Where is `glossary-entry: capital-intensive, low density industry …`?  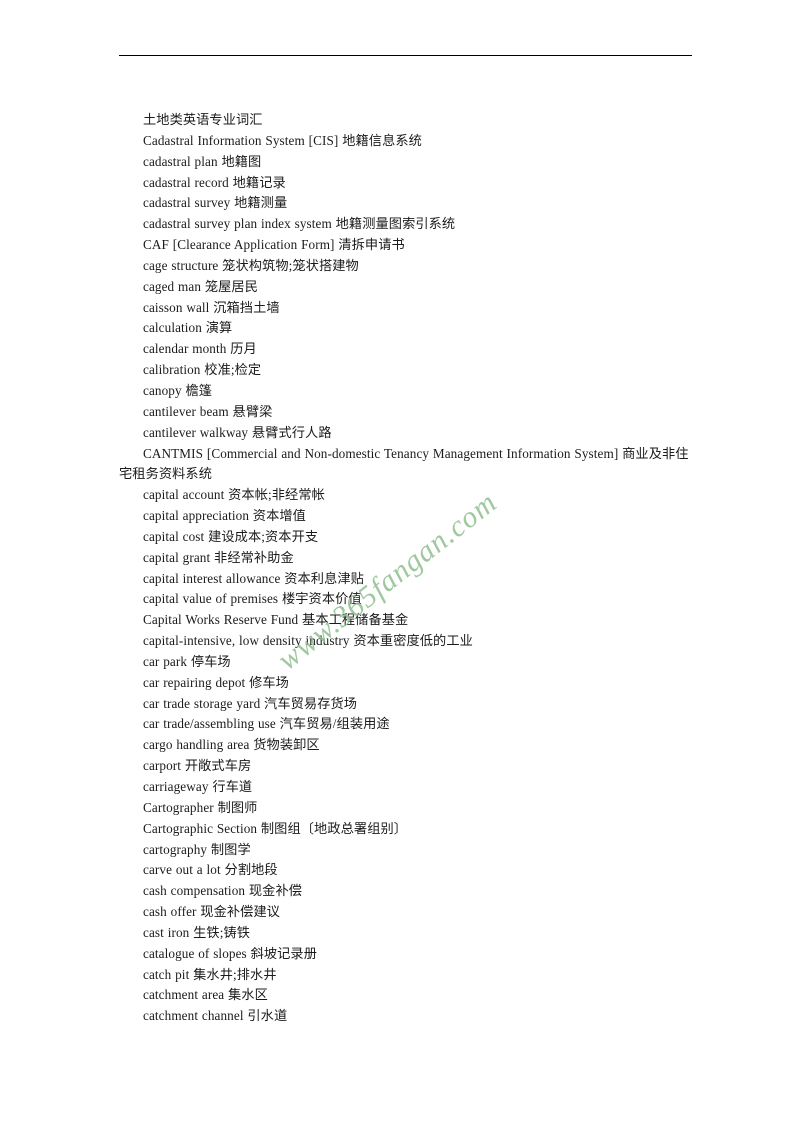 glossary-entry: capital-intensive, low density industry … is located at coordinates (308, 641).